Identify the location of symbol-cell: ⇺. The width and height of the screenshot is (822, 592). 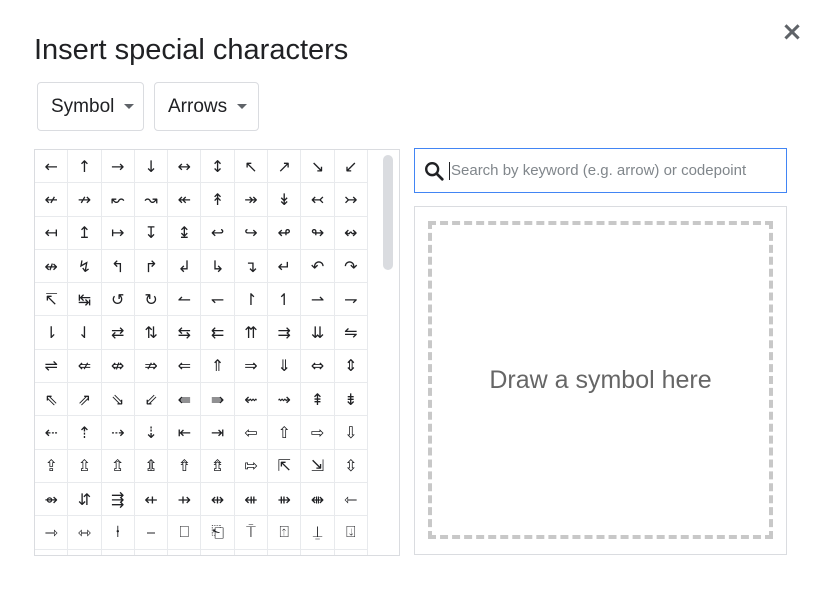
(251, 499).